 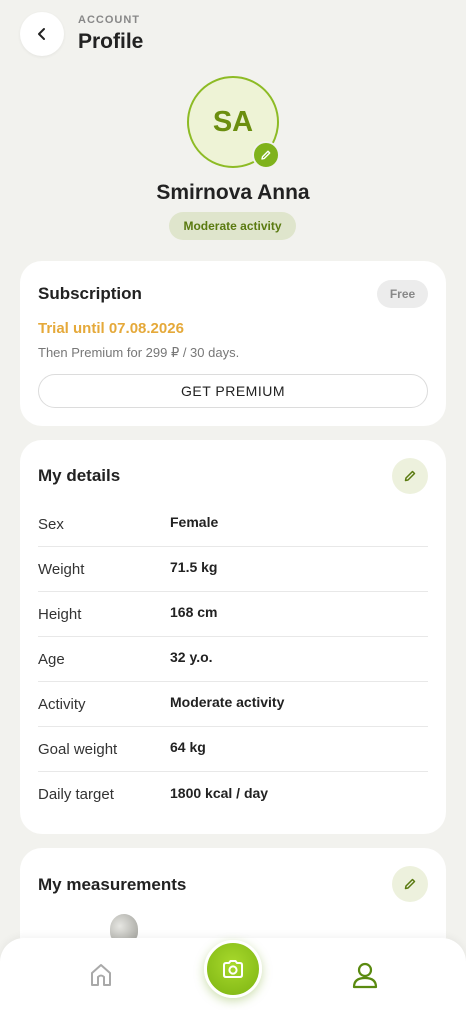 I want to click on details-row-daily-target: Daily target 1800 kcal / day, so click(x=233, y=794).